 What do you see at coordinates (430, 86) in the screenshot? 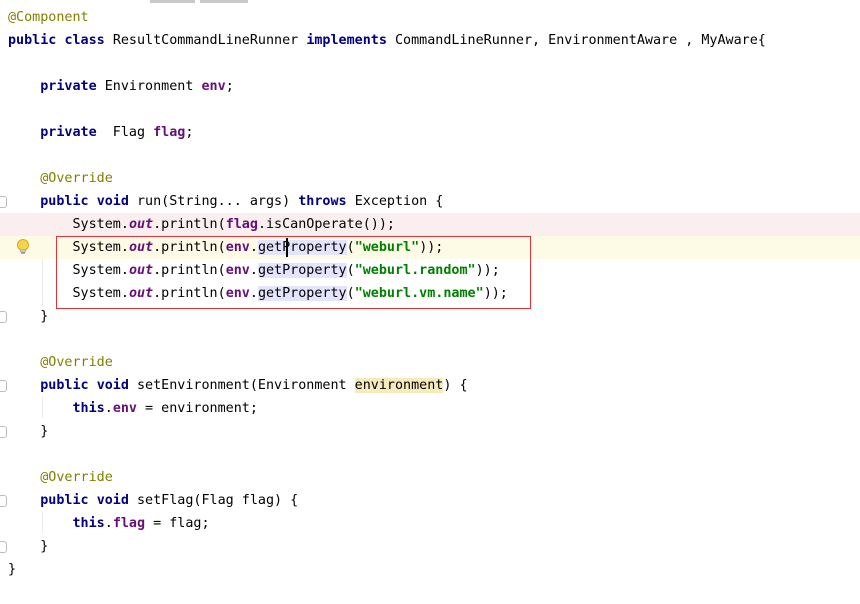
I see `code-line-4: private Environment env;` at bounding box center [430, 86].